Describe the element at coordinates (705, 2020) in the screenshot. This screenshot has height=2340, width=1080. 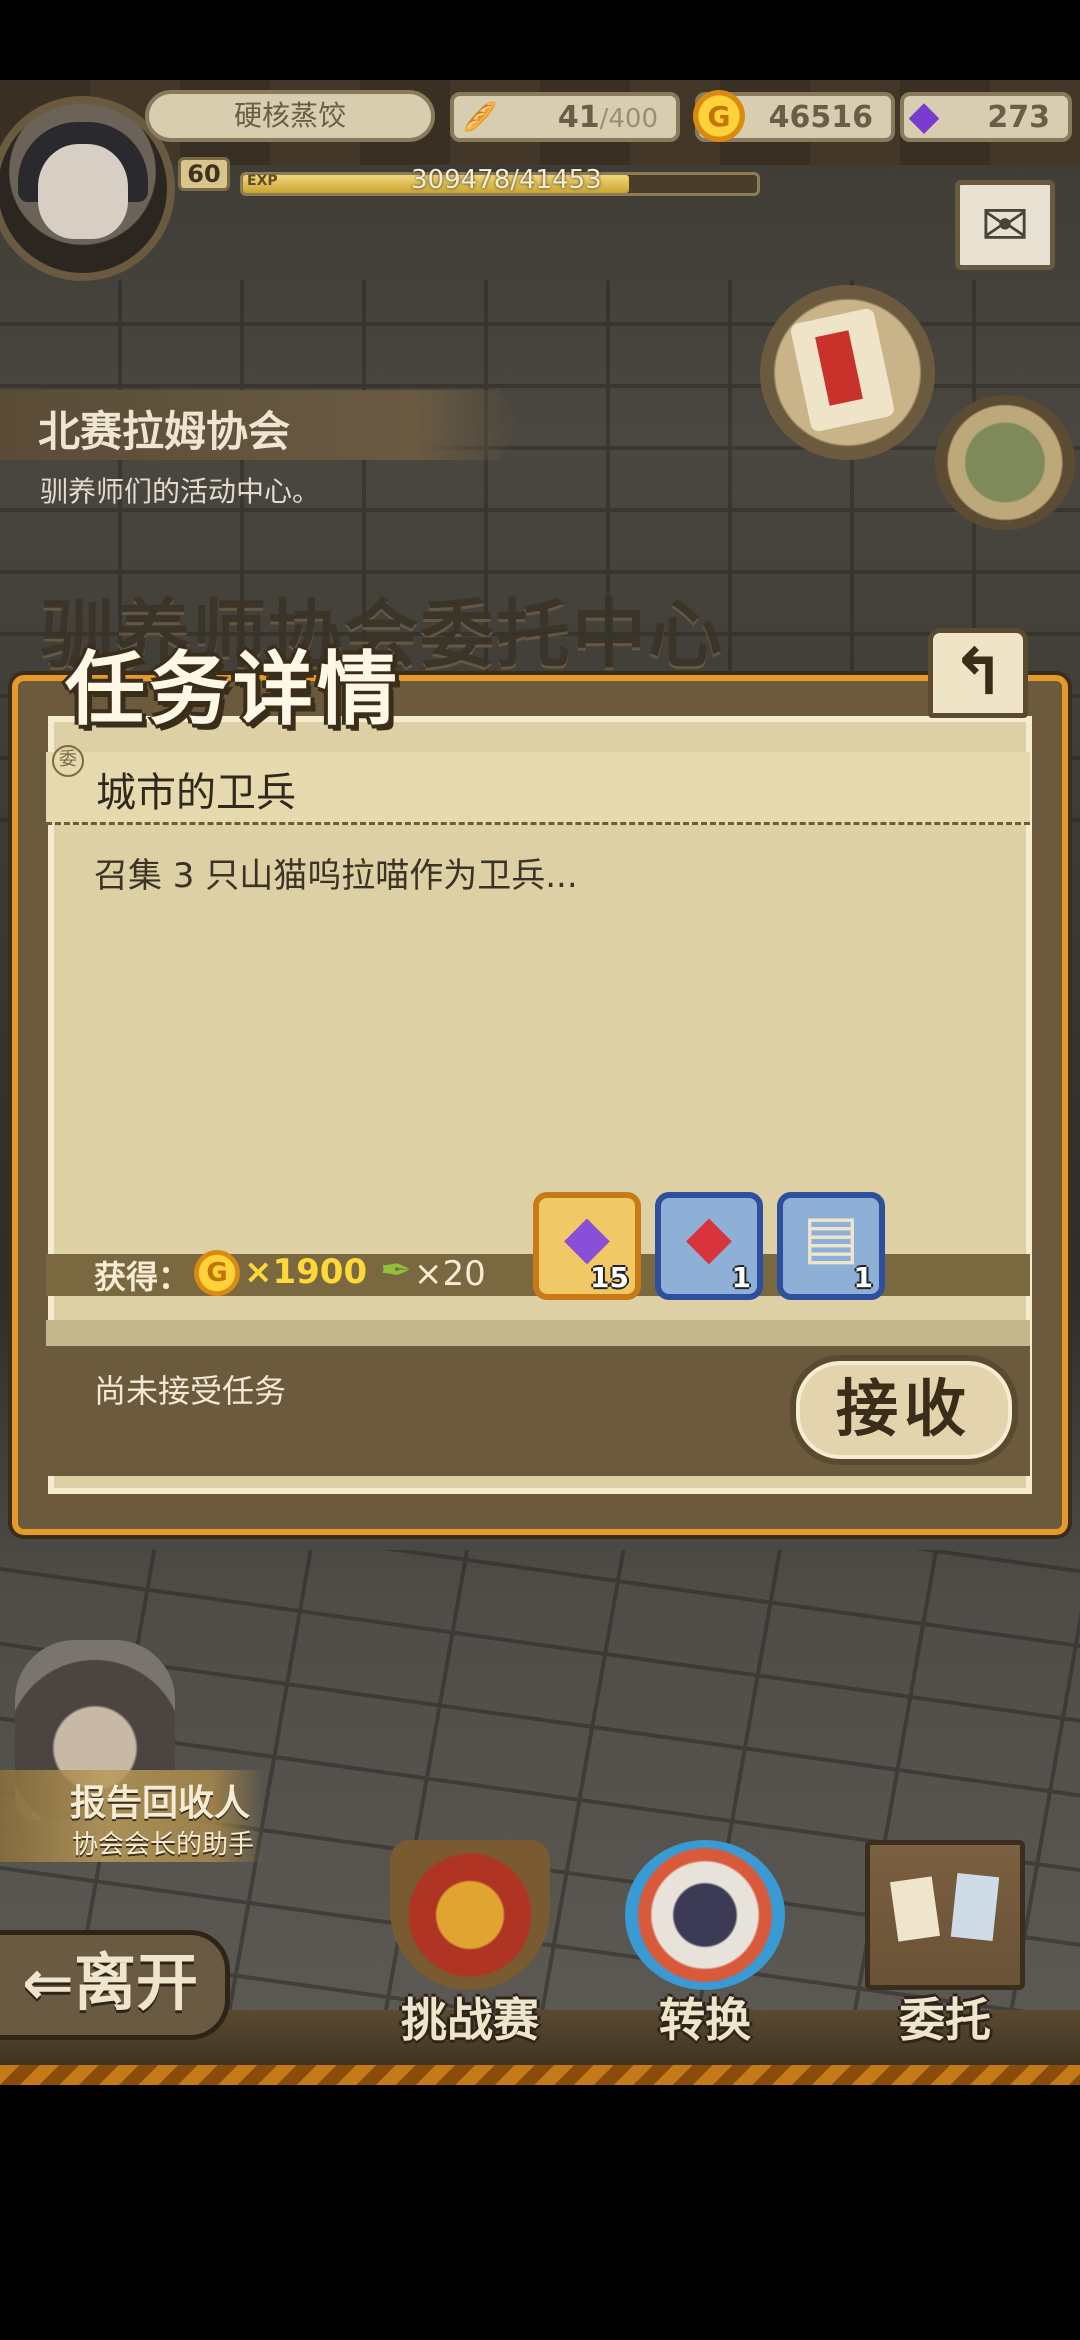
I see `convert-label: 转换` at that location.